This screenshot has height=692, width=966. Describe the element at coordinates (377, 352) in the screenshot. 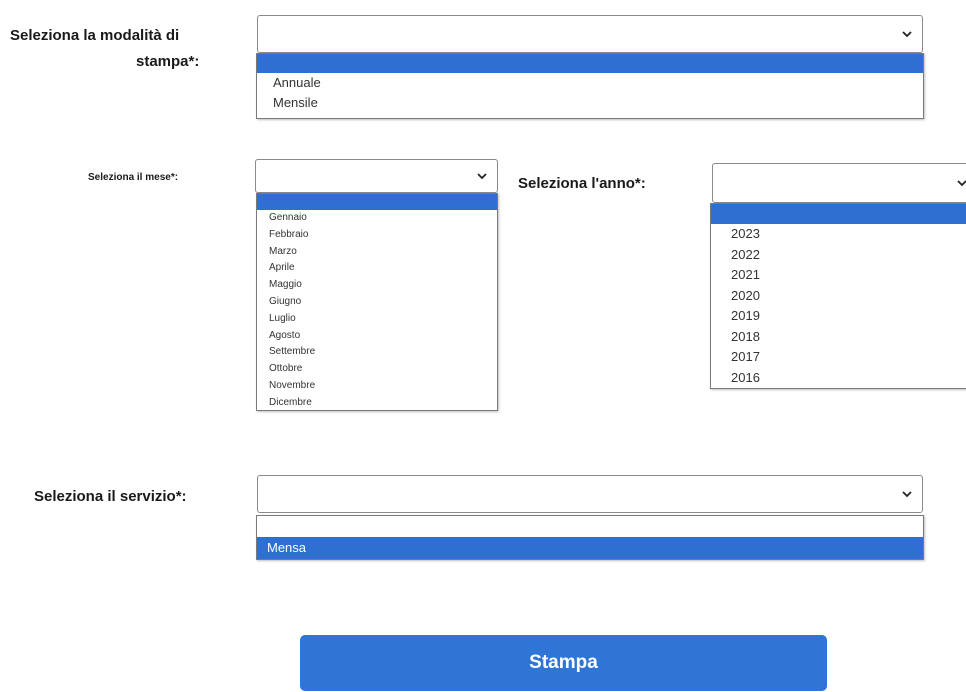

I see `mese-option: Settembre` at that location.